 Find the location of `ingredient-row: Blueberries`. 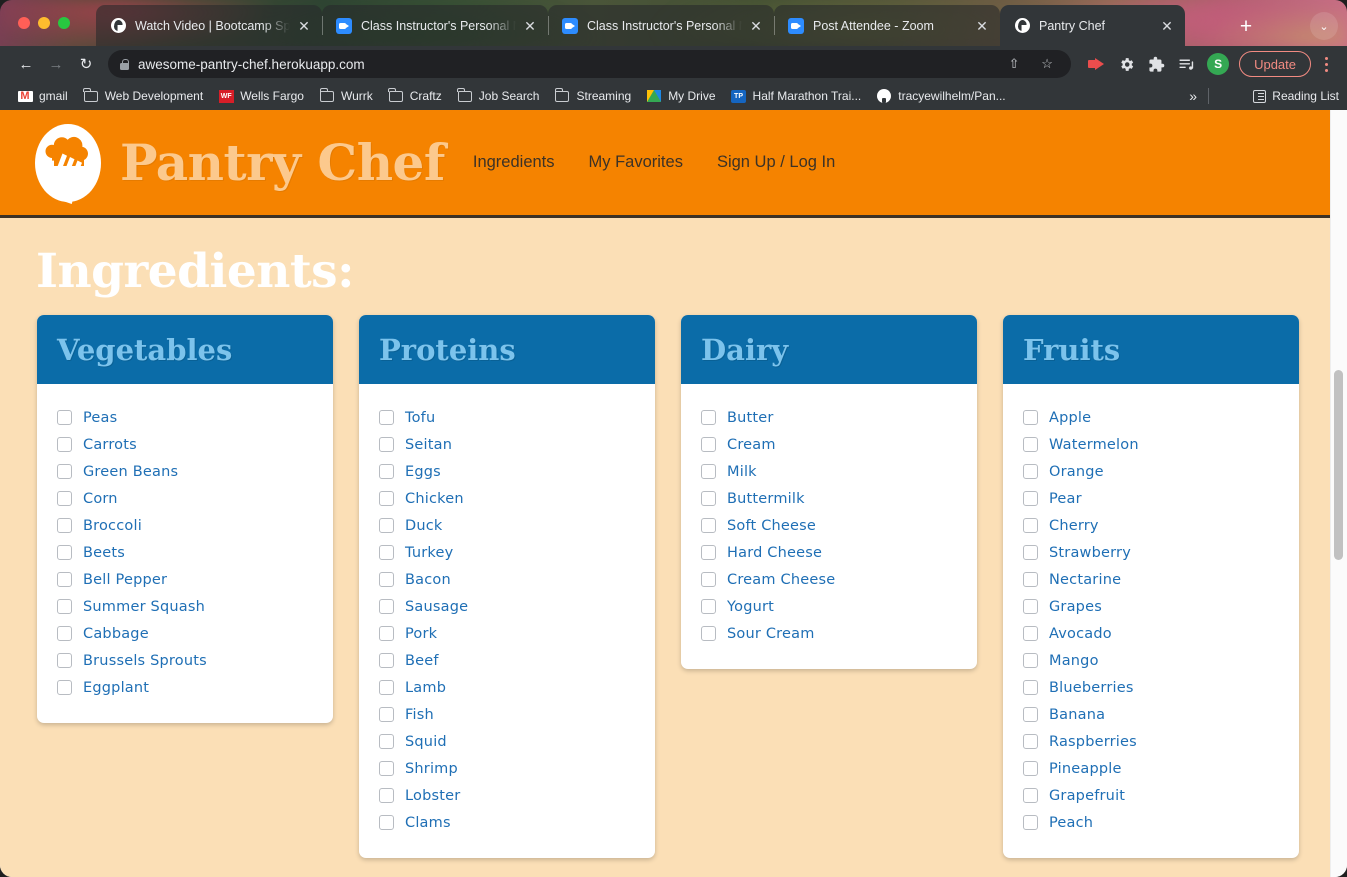

ingredient-row: Blueberries is located at coordinates (1152, 687).